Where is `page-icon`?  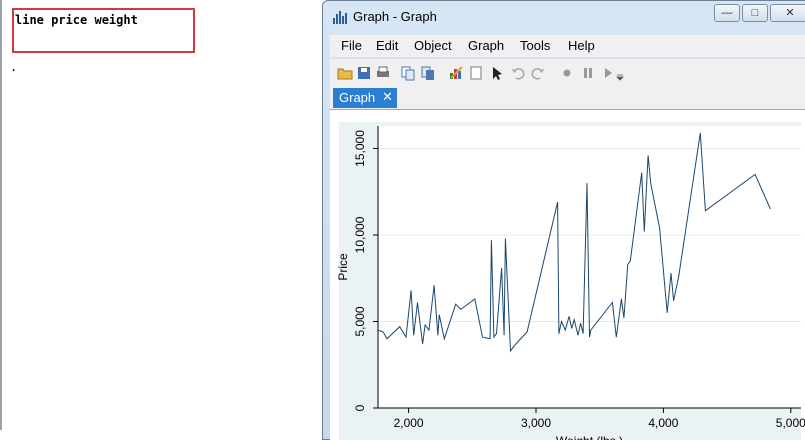
page-icon is located at coordinates (476, 73).